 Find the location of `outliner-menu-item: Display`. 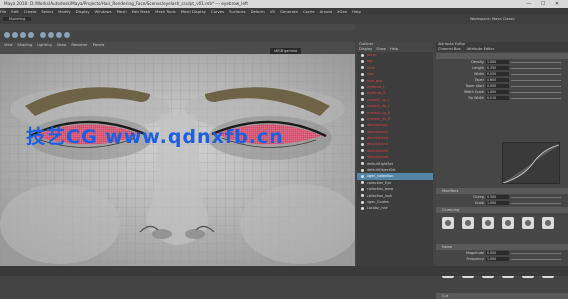

outliner-menu-item: Display is located at coordinates (365, 49).